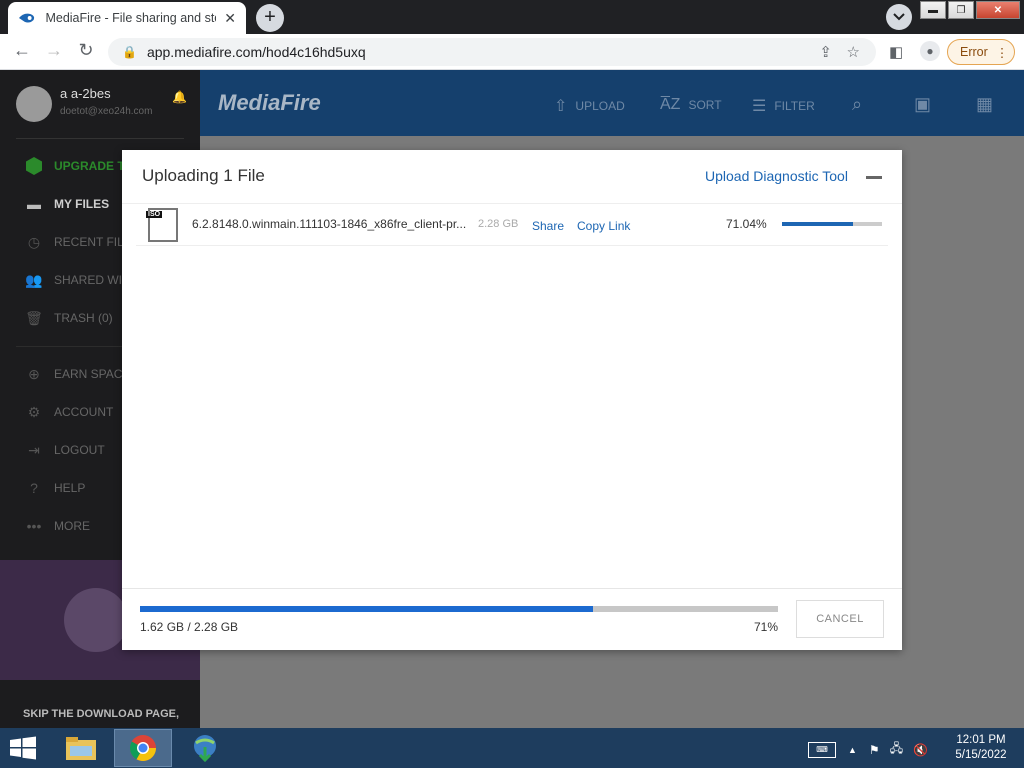  Describe the element at coordinates (981, 52) in the screenshot. I see `error-button: Error ⋮` at that location.